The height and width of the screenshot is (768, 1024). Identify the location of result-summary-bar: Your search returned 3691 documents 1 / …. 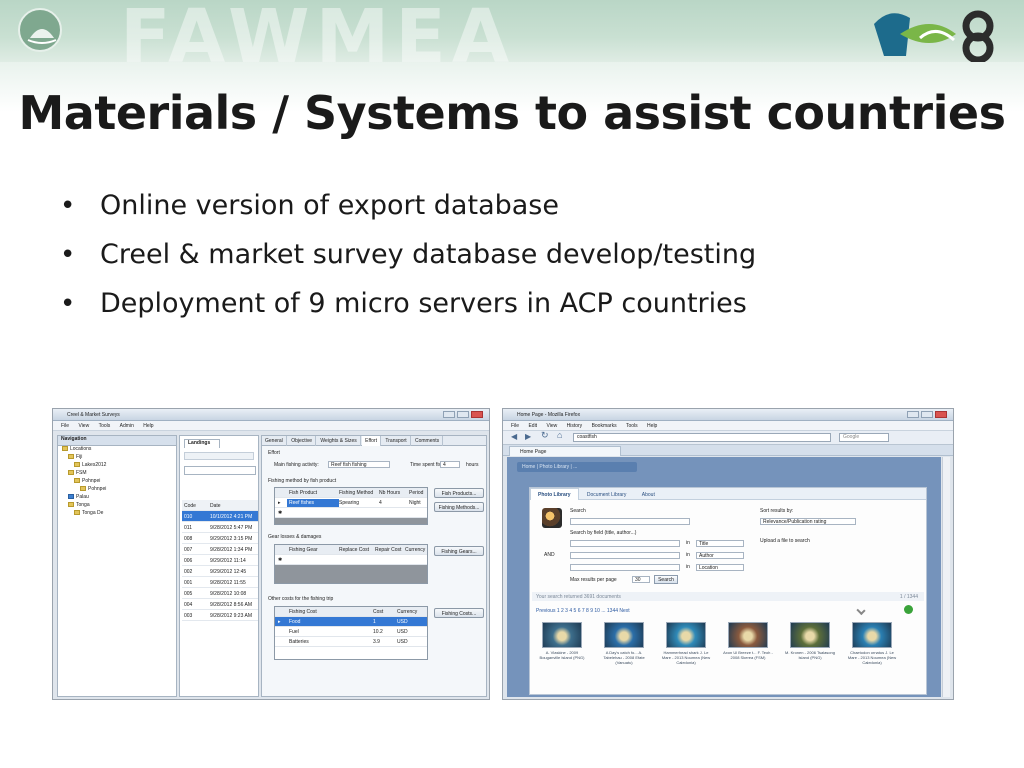
(728, 596).